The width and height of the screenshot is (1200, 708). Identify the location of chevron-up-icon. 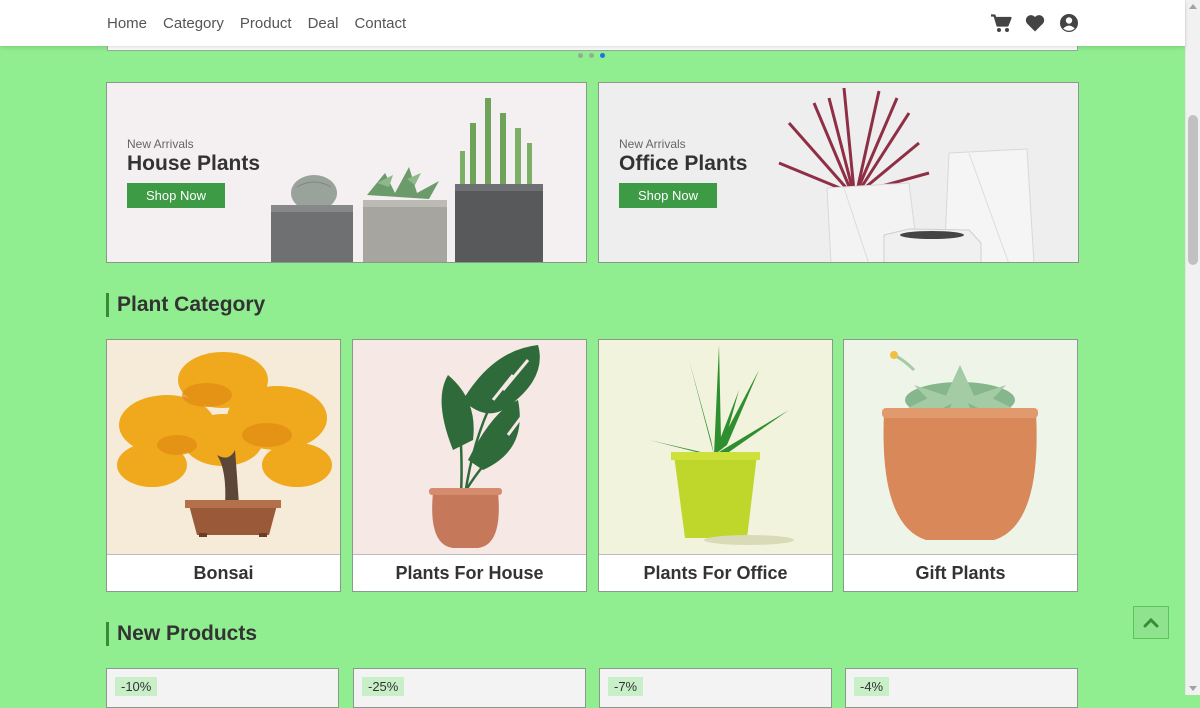
(1151, 622).